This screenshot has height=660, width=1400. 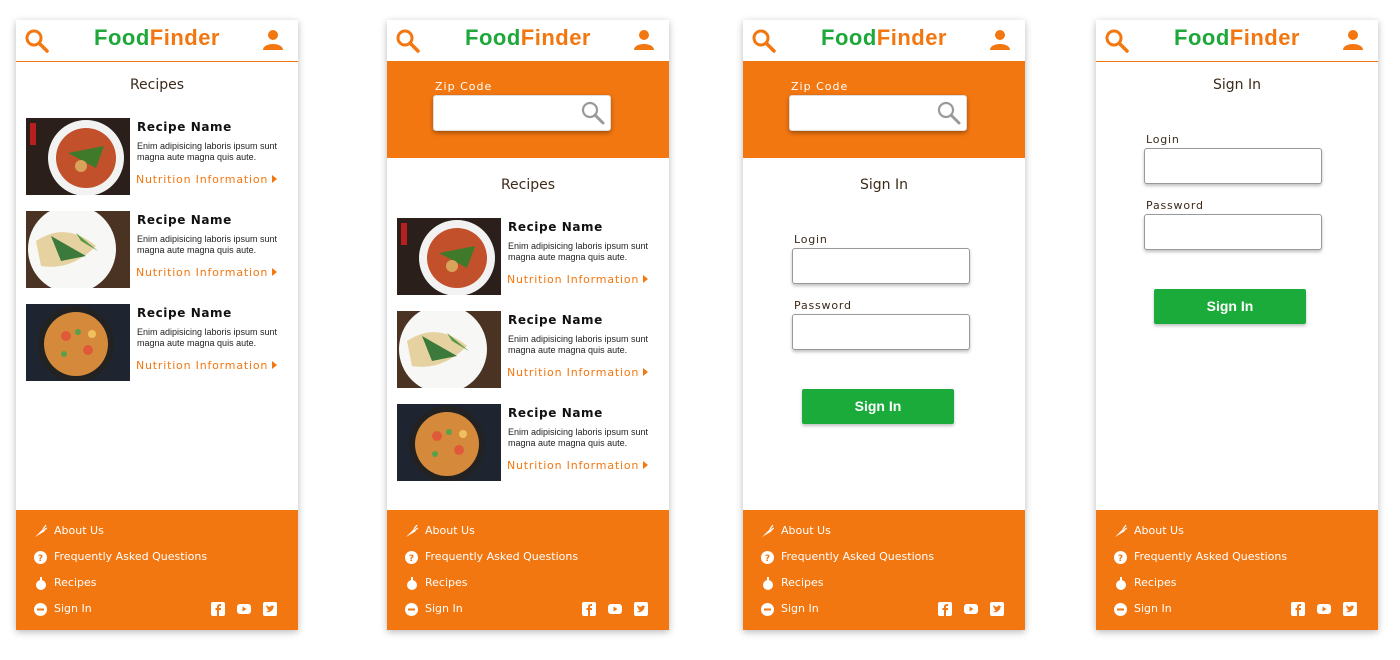 I want to click on recipes-title: Recipes, so click(x=157, y=85).